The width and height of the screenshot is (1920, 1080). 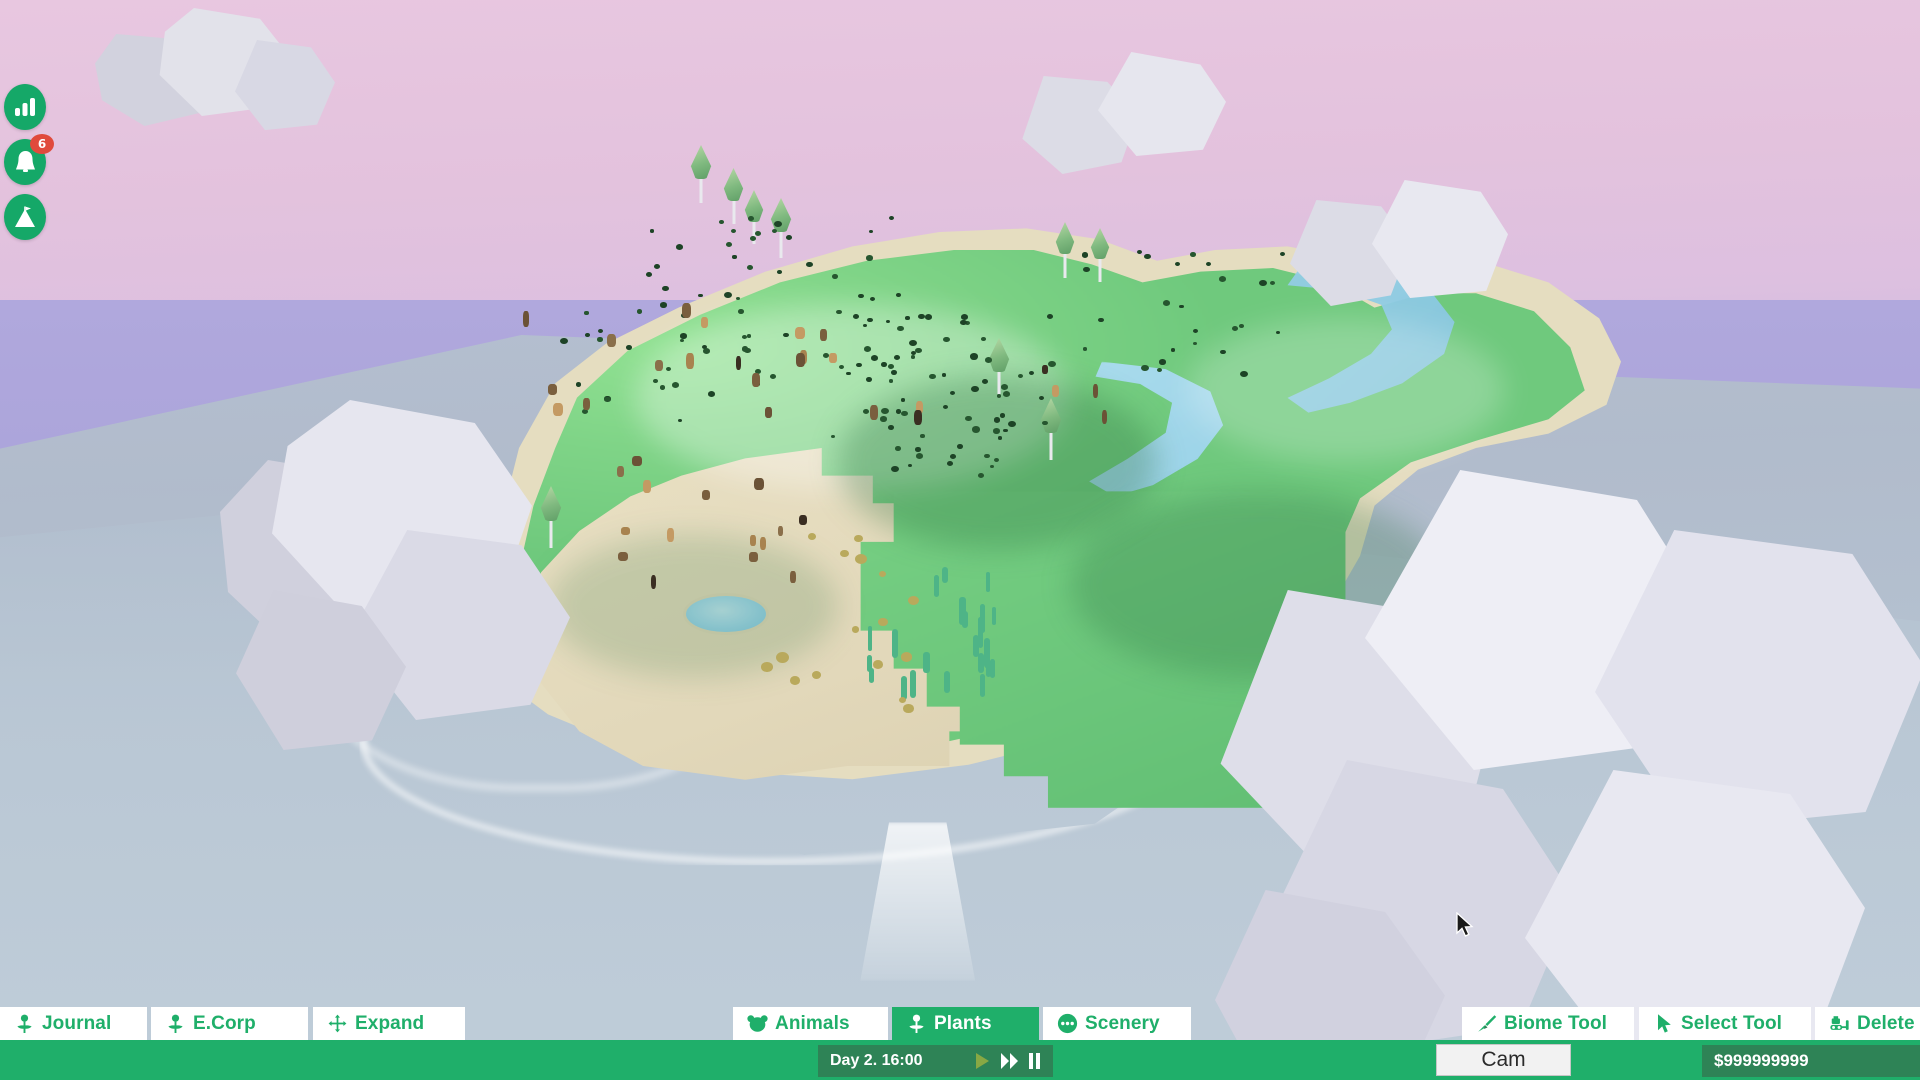 What do you see at coordinates (1130, 117) in the screenshot?
I see `rock-cluster-top-center` at bounding box center [1130, 117].